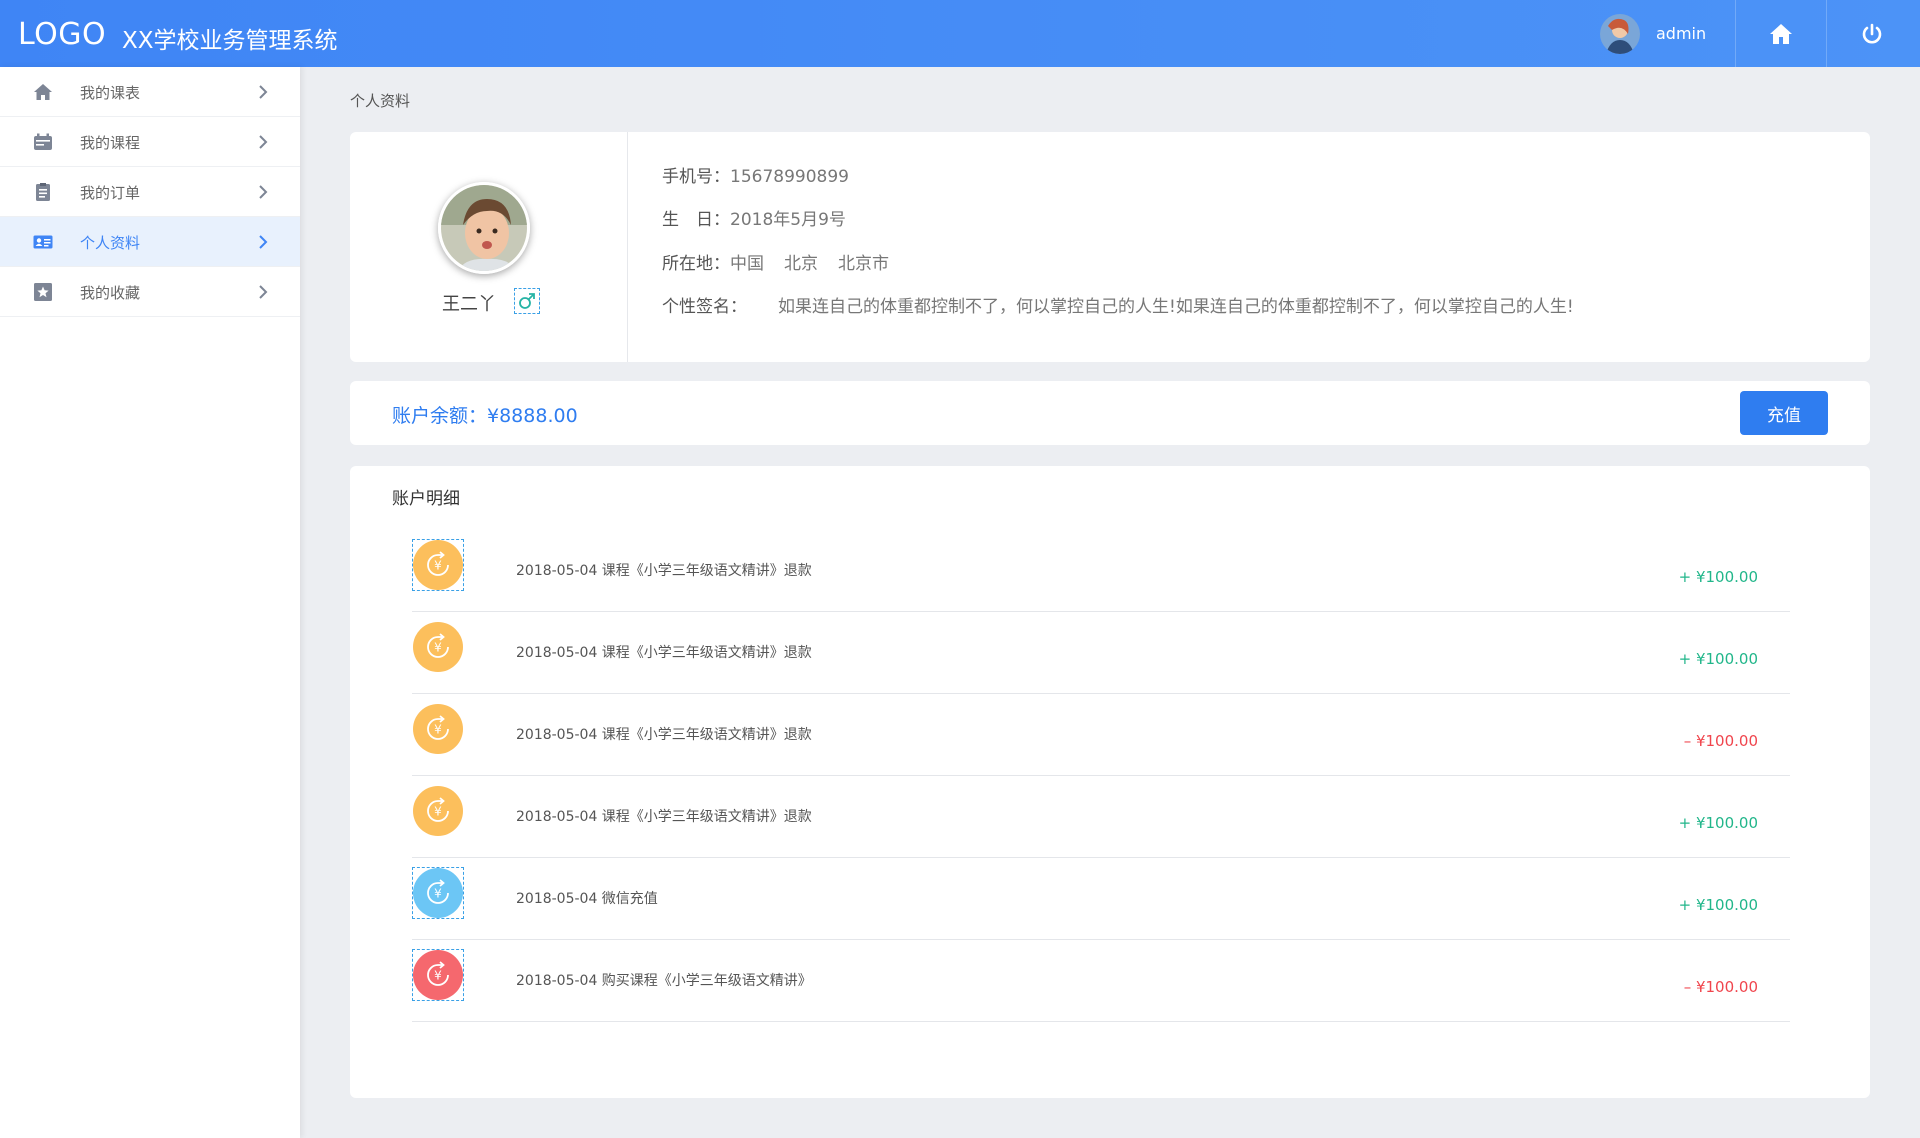 The image size is (1920, 1138). Describe the element at coordinates (484, 228) in the screenshot. I see `profile-avatar` at that location.